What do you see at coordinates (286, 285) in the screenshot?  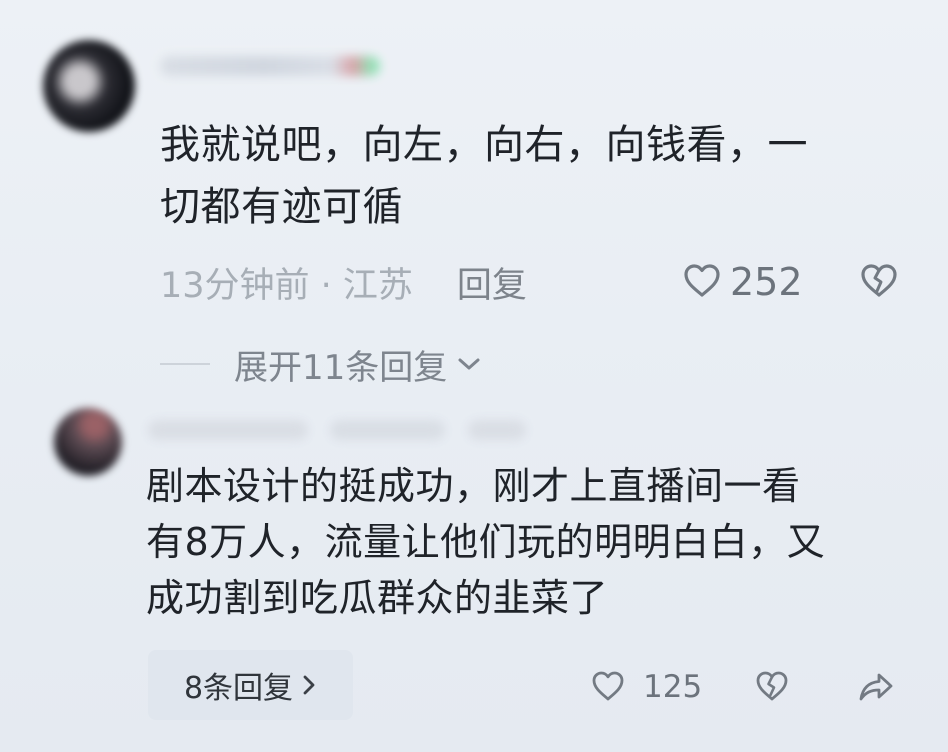 I see `comment-time-location: 13分钟前 · 江苏` at bounding box center [286, 285].